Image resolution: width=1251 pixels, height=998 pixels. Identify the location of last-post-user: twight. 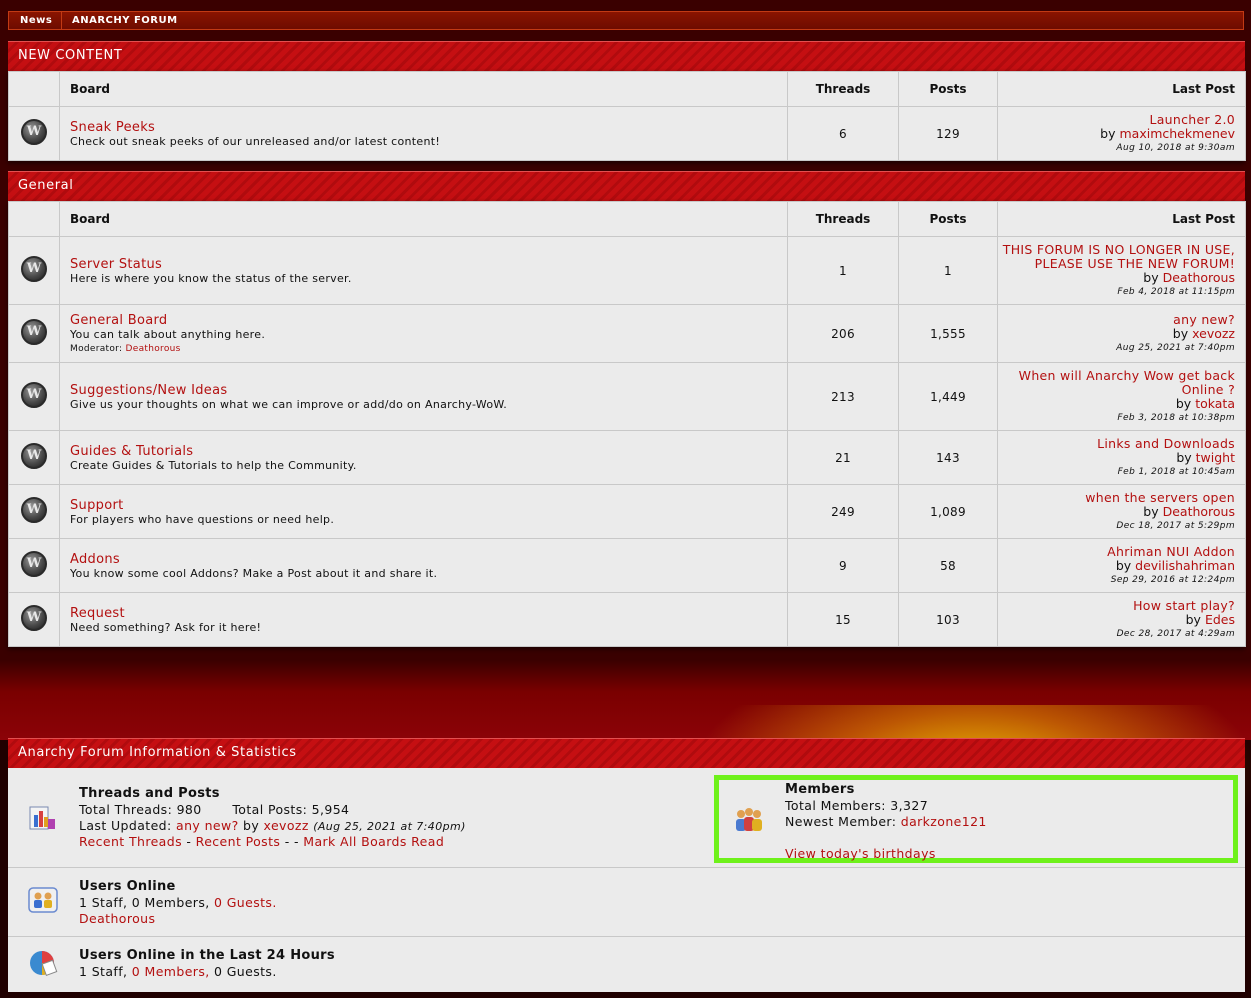
(1215, 457).